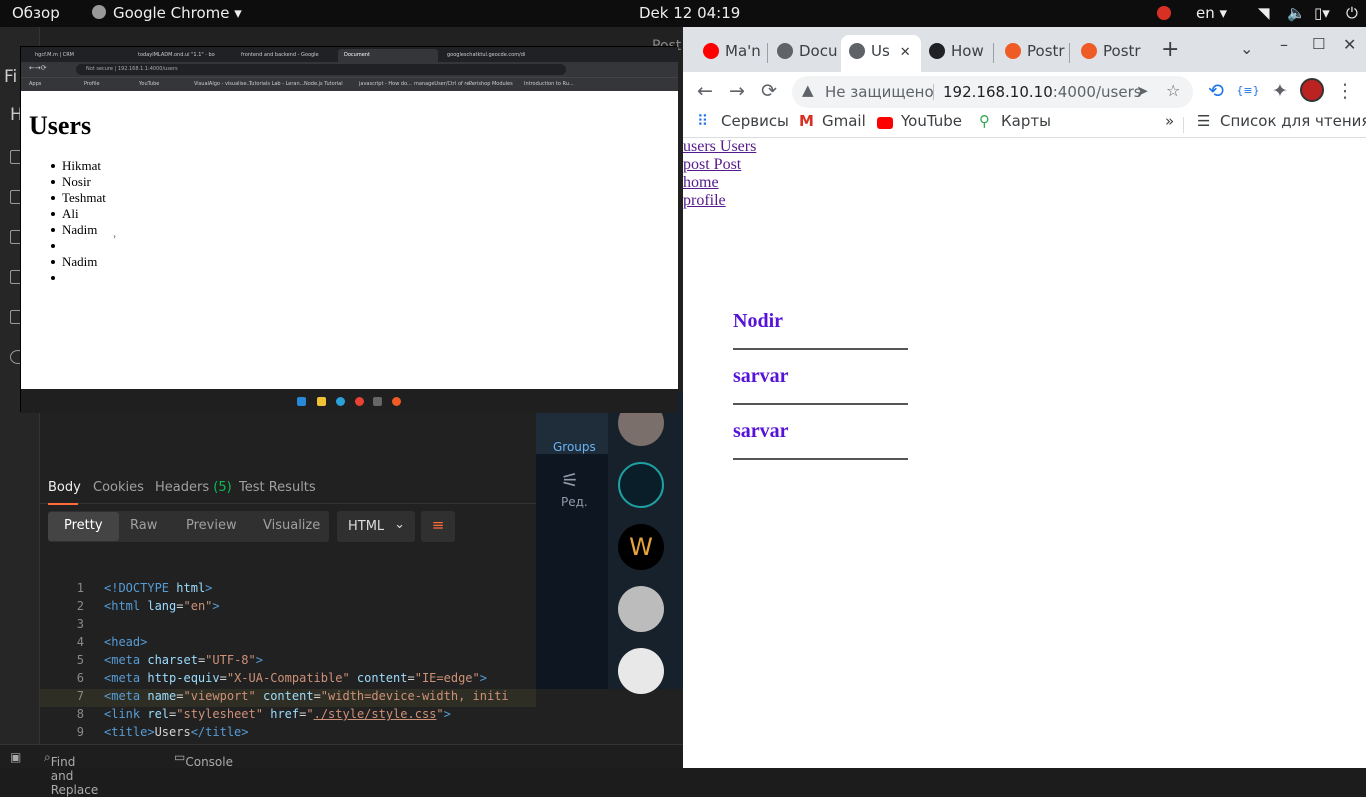 Image resolution: width=1366 pixels, height=797 pixels. I want to click on send-tab-icon: ➤, so click(1142, 91).